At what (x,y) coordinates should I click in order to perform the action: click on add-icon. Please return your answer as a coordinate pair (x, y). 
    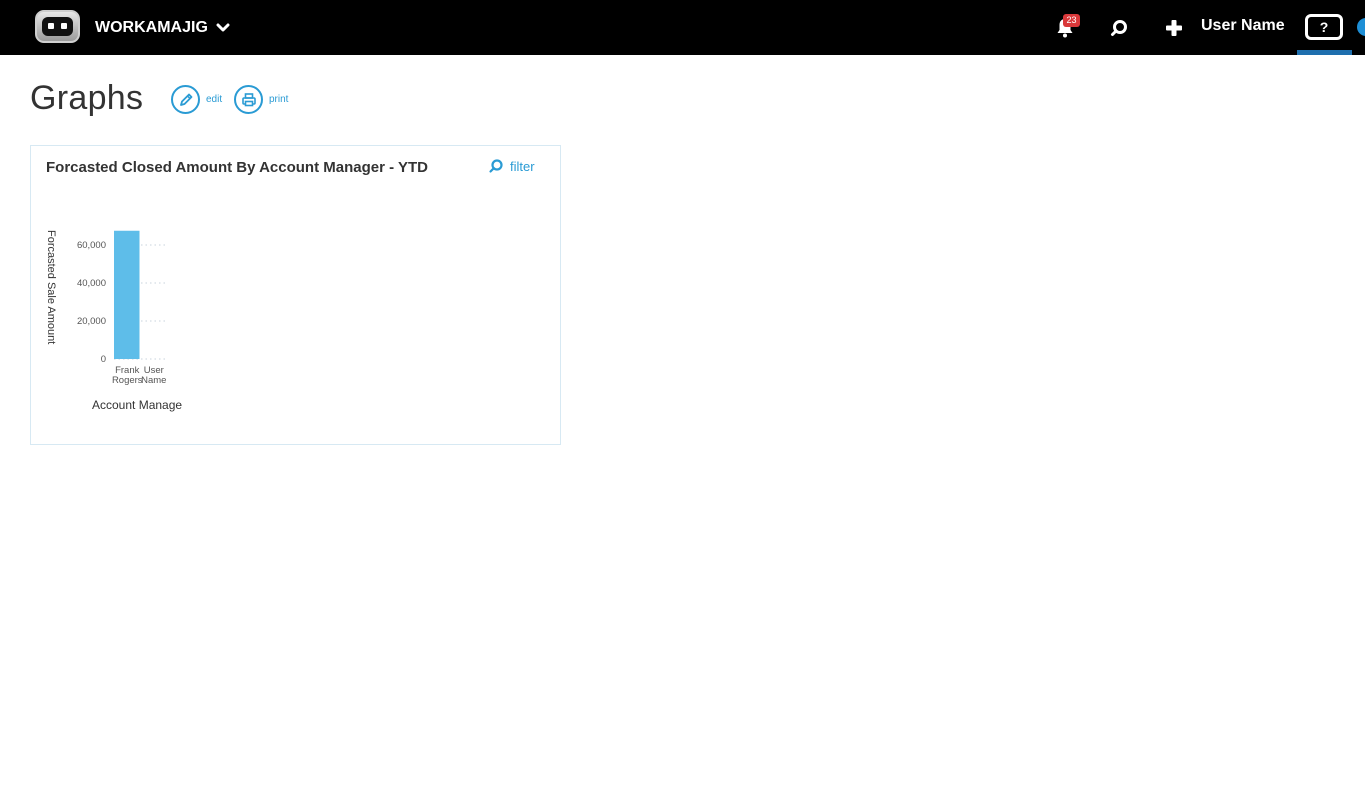
    Looking at the image, I should click on (1174, 28).